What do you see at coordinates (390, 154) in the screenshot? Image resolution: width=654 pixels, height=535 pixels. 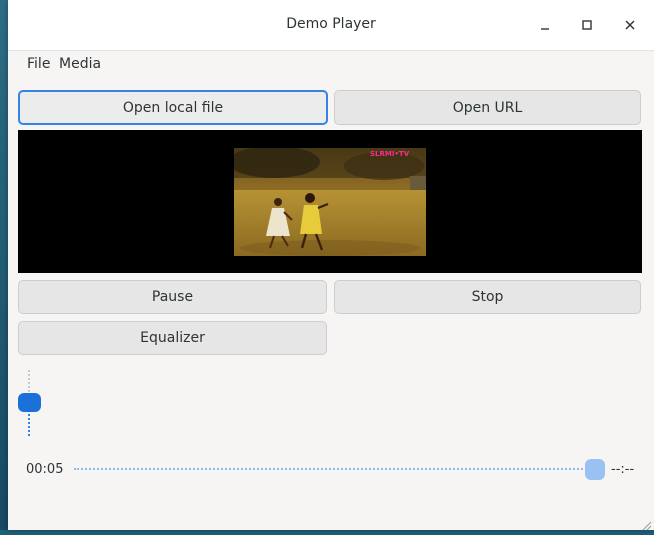 I see `video-watermark: SLRMI•TV` at bounding box center [390, 154].